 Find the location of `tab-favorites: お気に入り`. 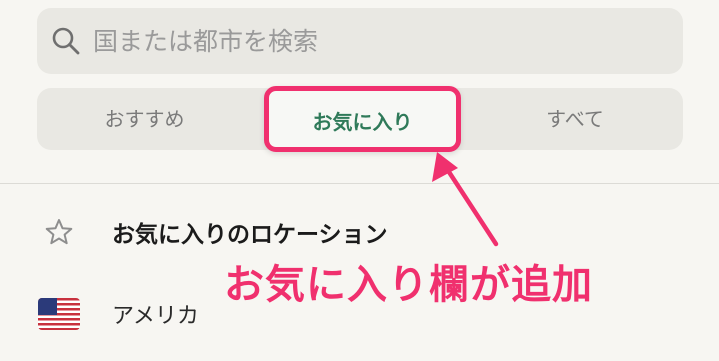

tab-favorites: お気に入り is located at coordinates (362, 119).